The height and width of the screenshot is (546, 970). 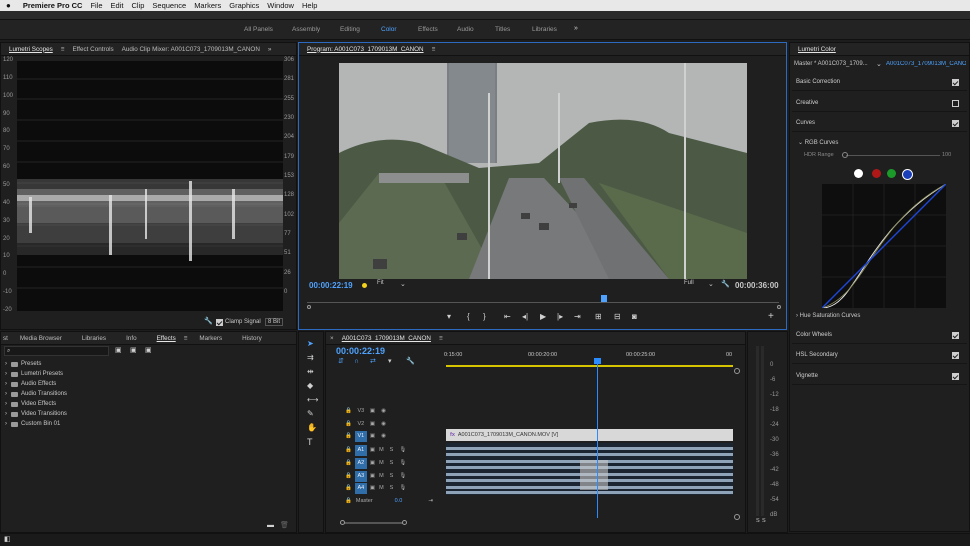 I want to click on tree-item-custom-bin: › Custom Bin 01, so click(x=32, y=424).